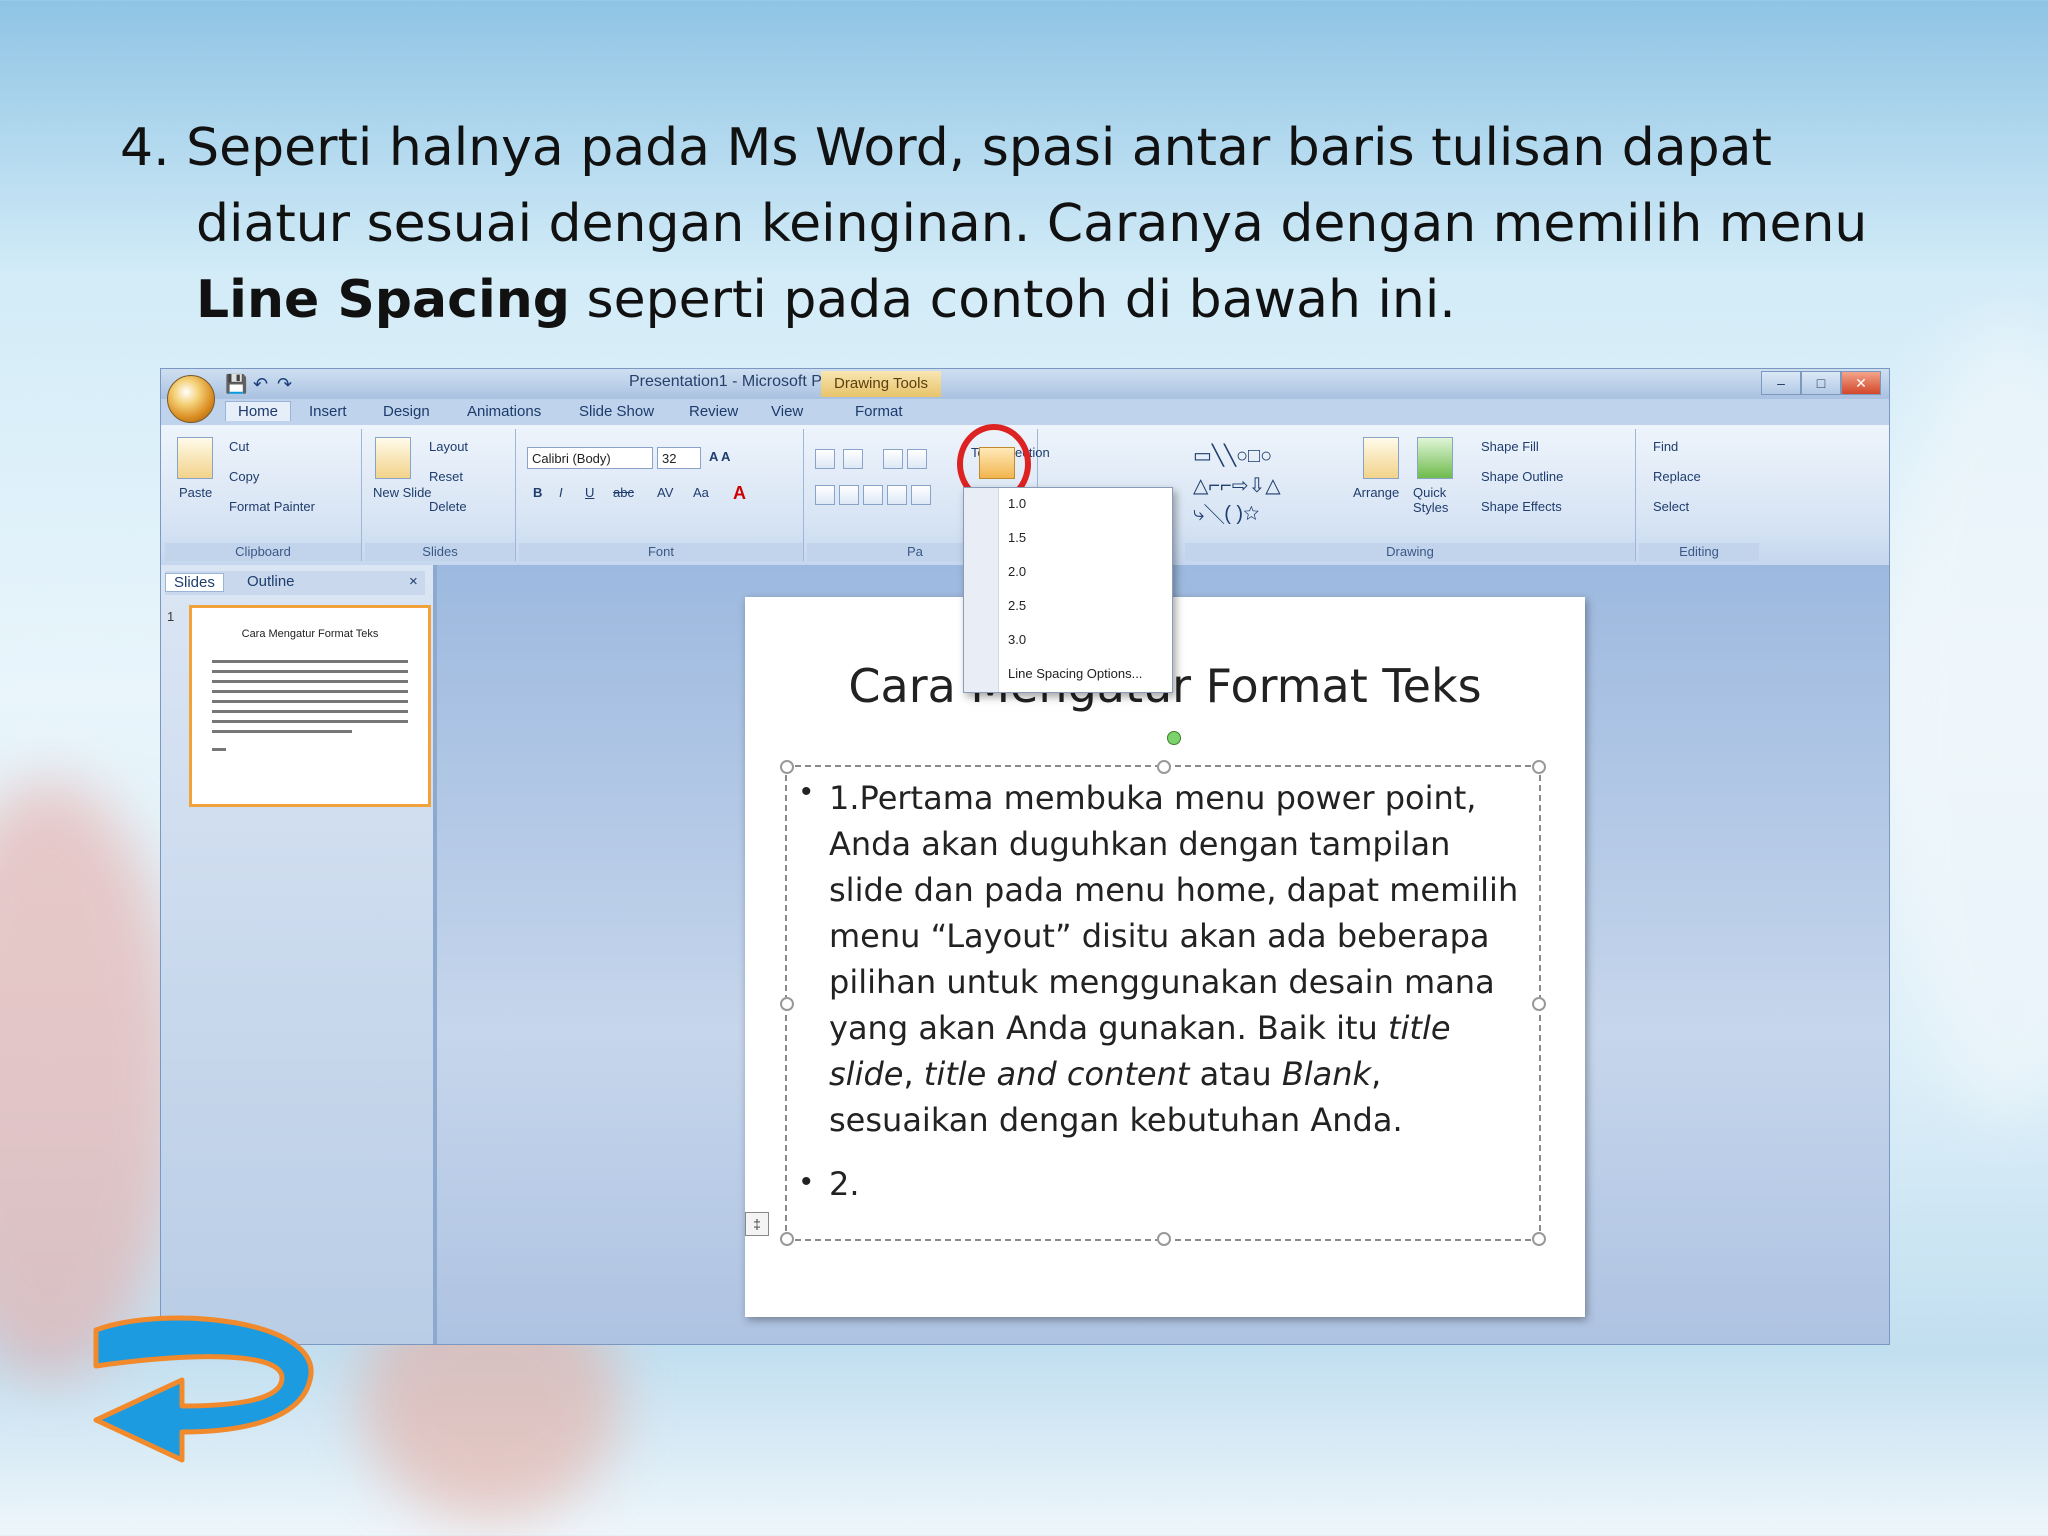 Image resolution: width=2048 pixels, height=1536 pixels. Describe the element at coordinates (623, 492) in the screenshot. I see `strikethrough-icon: abc` at that location.